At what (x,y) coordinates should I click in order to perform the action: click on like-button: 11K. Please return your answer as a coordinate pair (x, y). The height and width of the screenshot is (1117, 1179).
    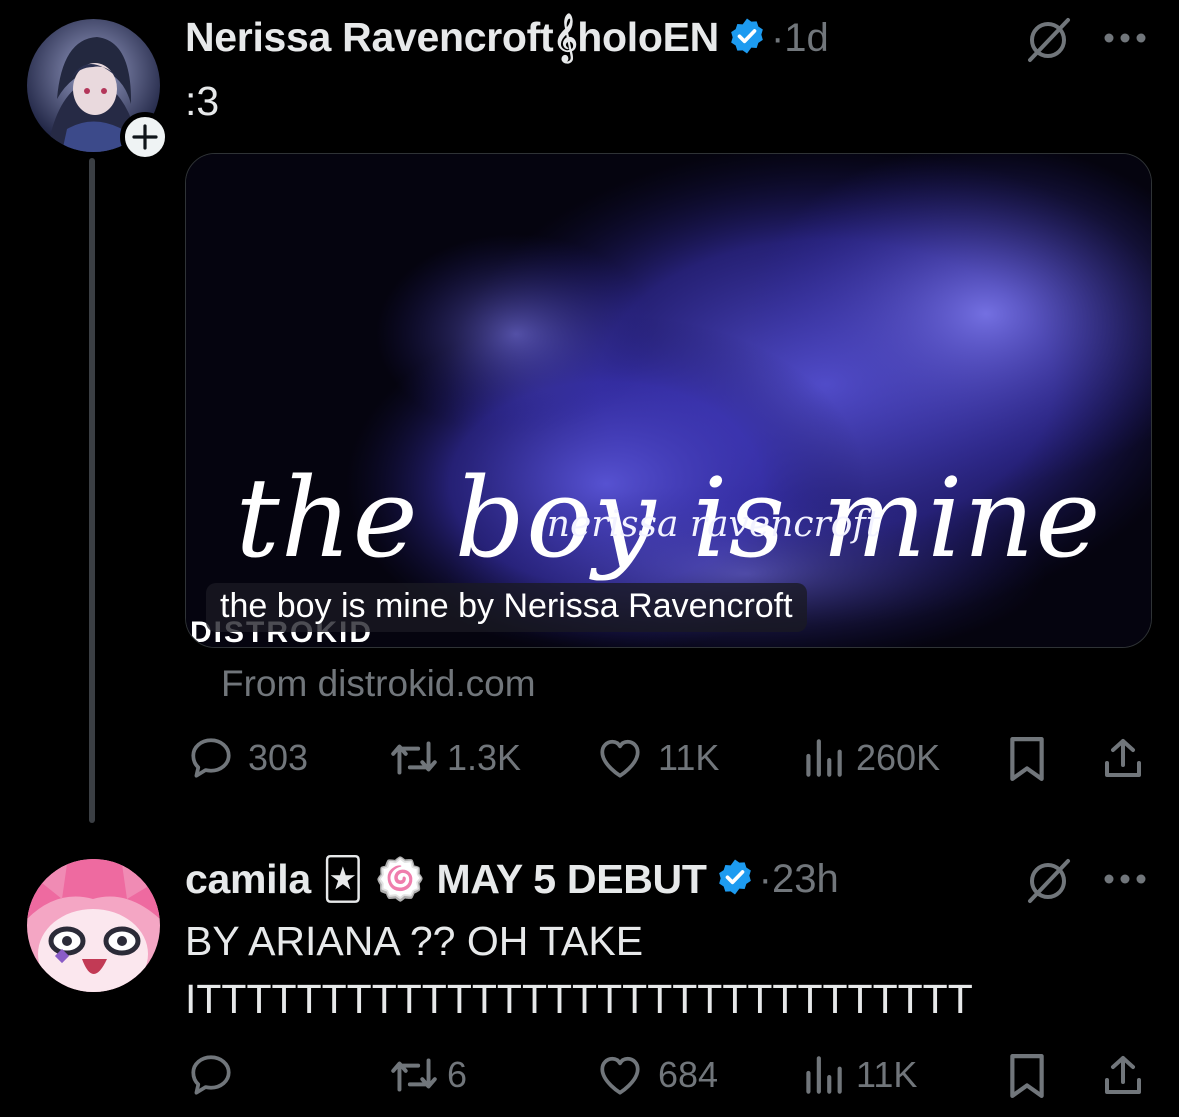
    Looking at the image, I should click on (656, 758).